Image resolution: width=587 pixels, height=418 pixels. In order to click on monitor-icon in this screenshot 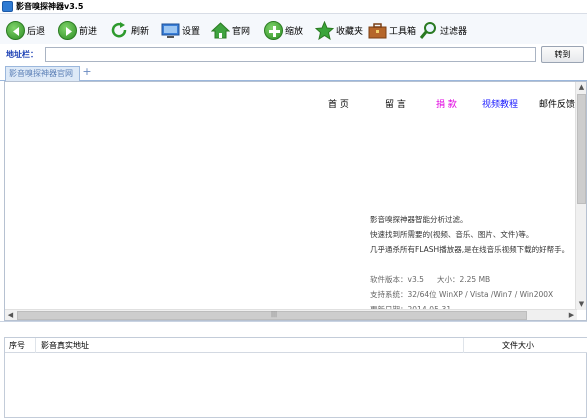, I will do `click(170, 30)`.